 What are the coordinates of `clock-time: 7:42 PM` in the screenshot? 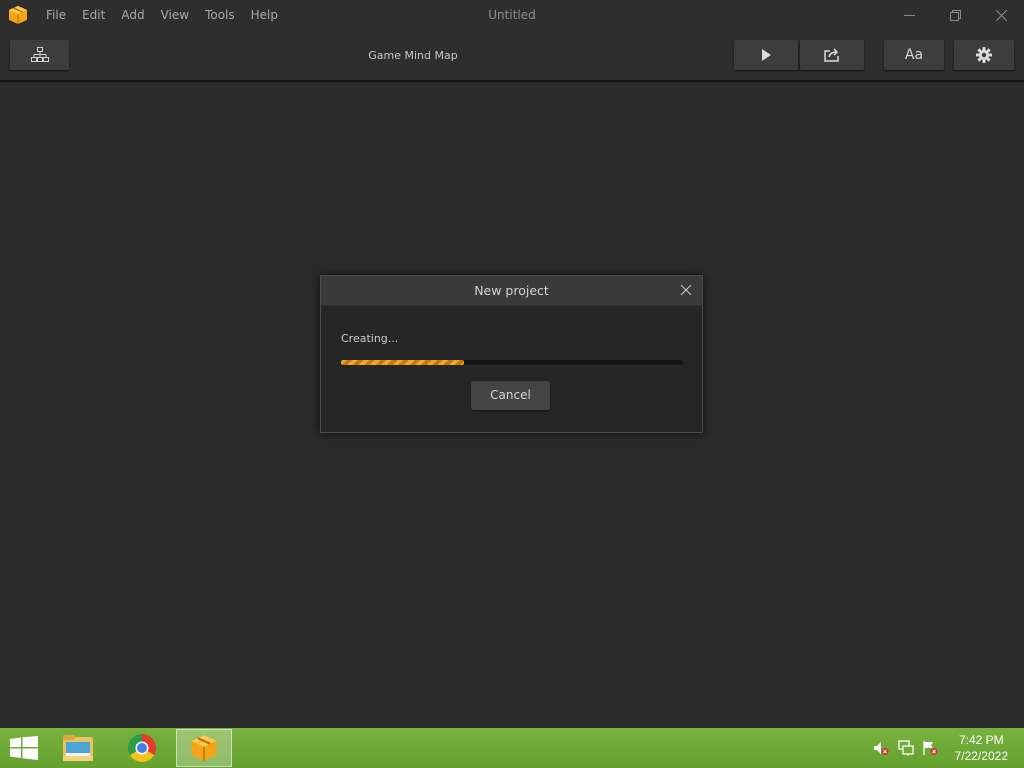 It's located at (981, 740).